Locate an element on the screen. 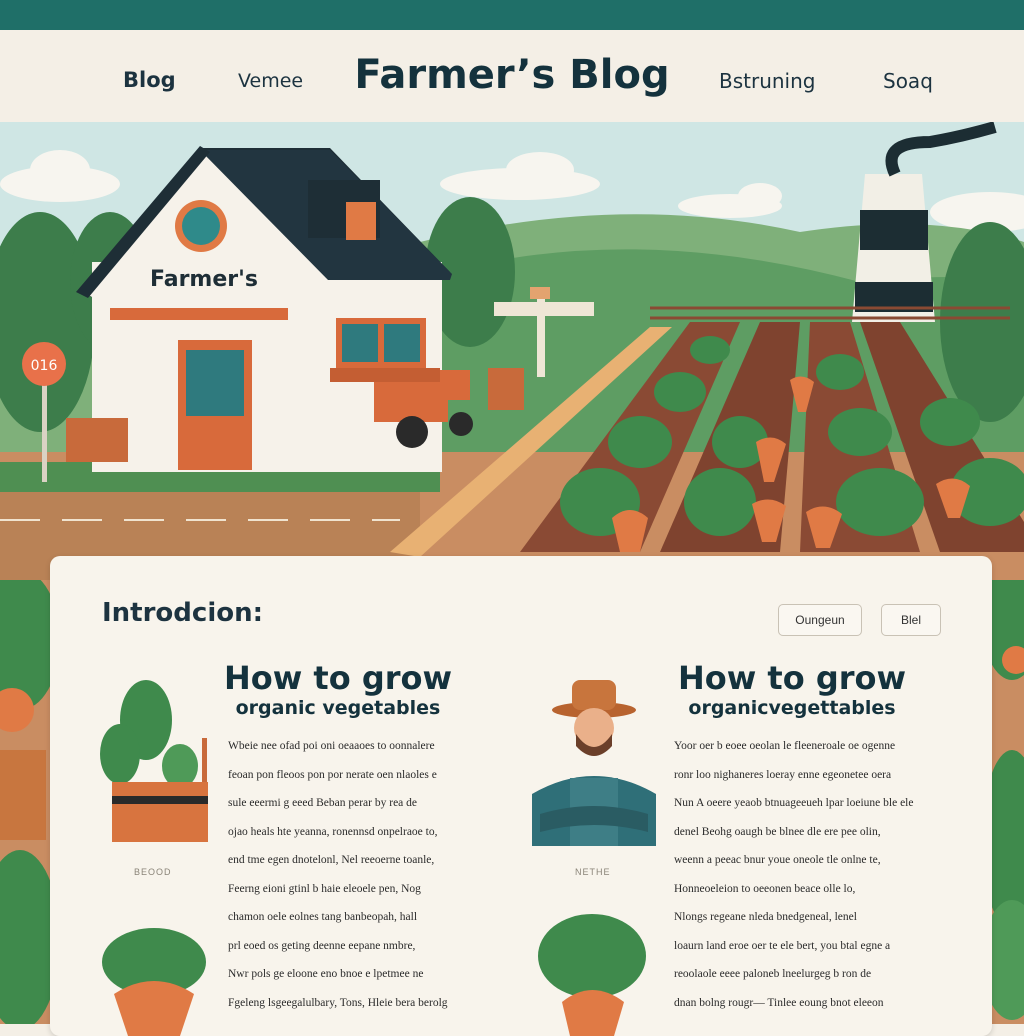 This screenshot has width=1024, height=1036. oungeun-button: Oungeun is located at coordinates (820, 620).